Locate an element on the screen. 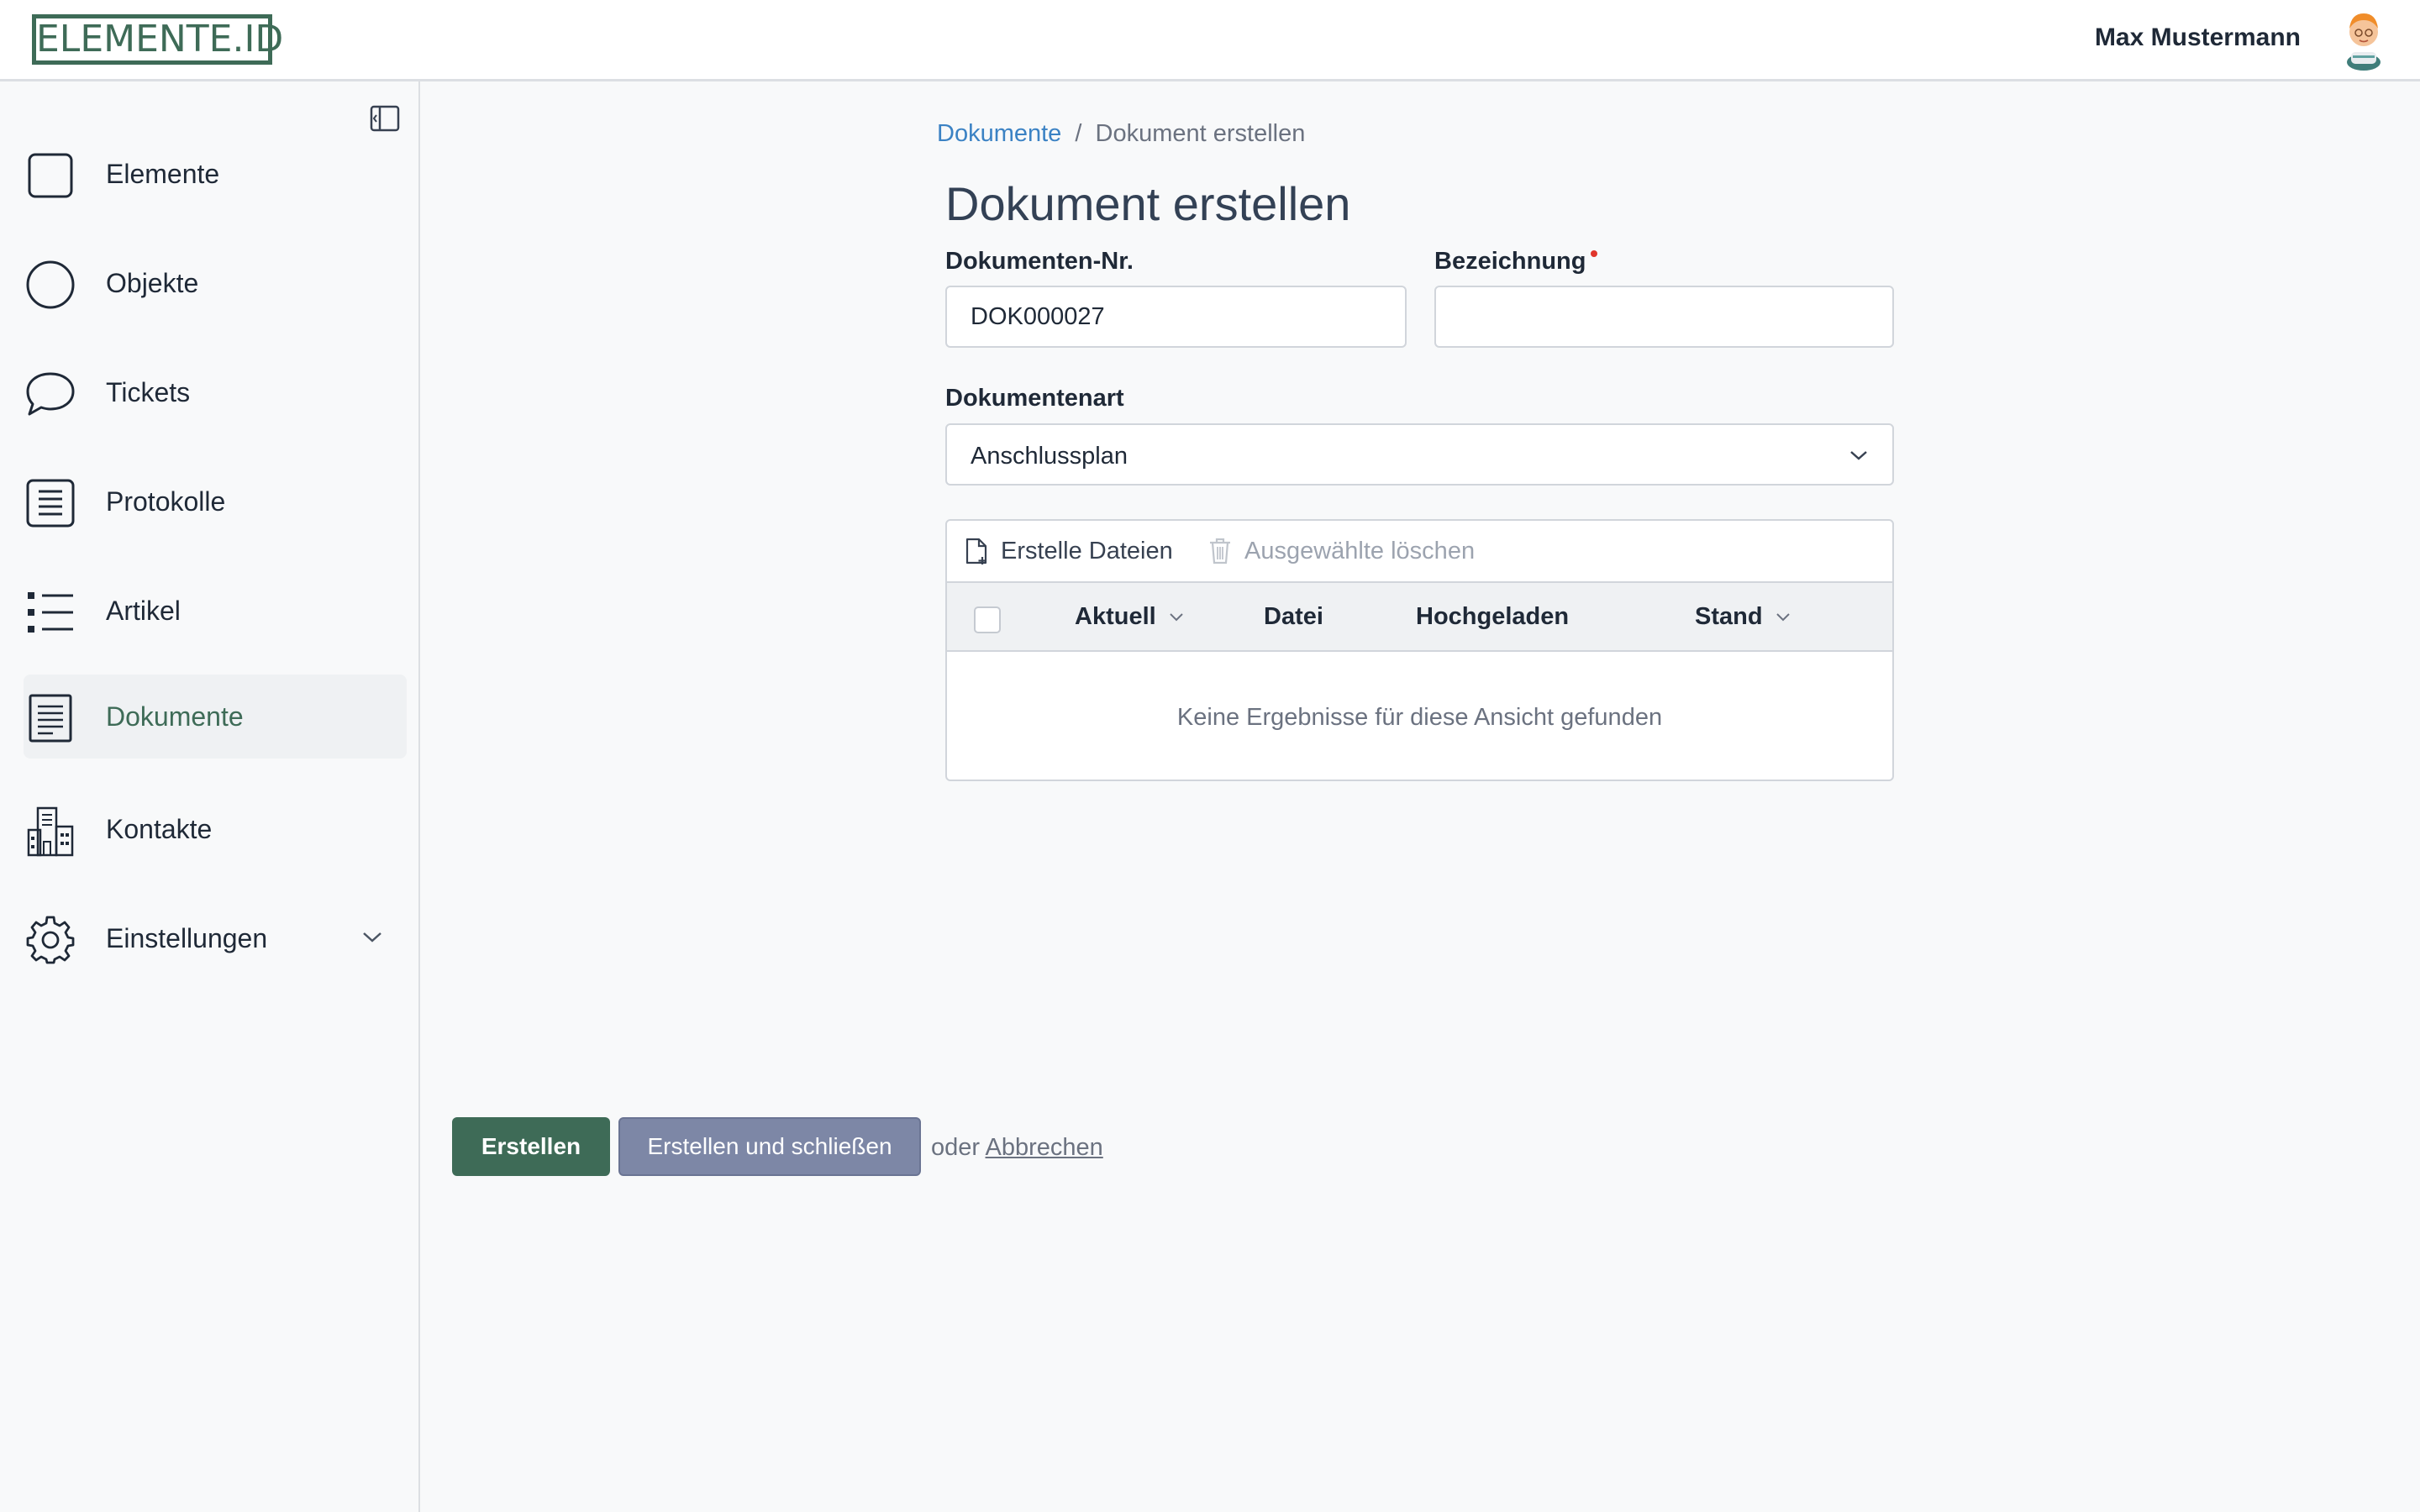  column-header-hochgeladen: Hochgeladen is located at coordinates (1493, 617).